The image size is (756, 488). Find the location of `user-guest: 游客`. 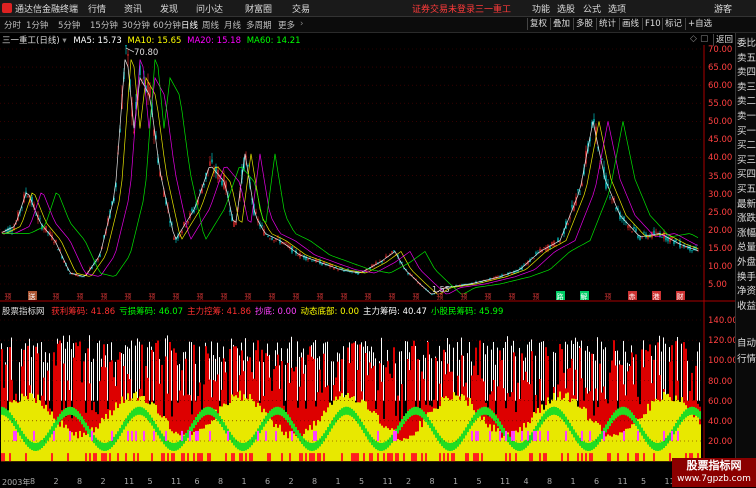

user-guest: 游客 is located at coordinates (723, 8).